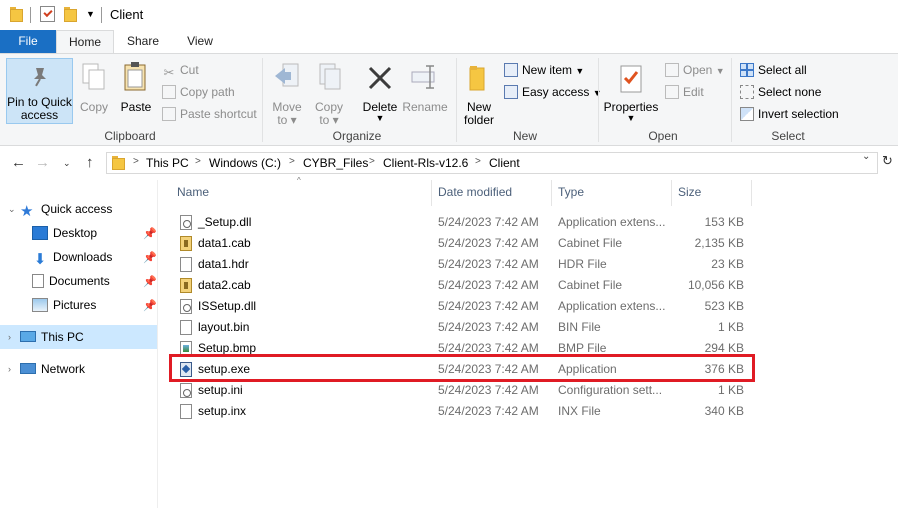  Describe the element at coordinates (544, 70) in the screenshot. I see `new-item-button: New item ▼` at that location.